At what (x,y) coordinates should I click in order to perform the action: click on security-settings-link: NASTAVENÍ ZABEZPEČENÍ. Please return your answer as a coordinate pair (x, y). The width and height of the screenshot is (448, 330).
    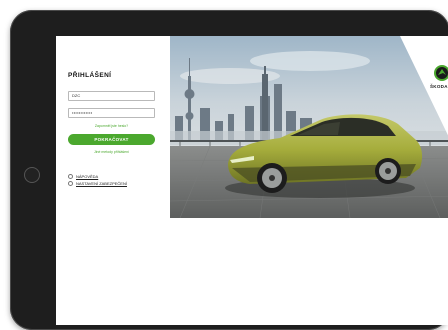
    Looking at the image, I should click on (97, 183).